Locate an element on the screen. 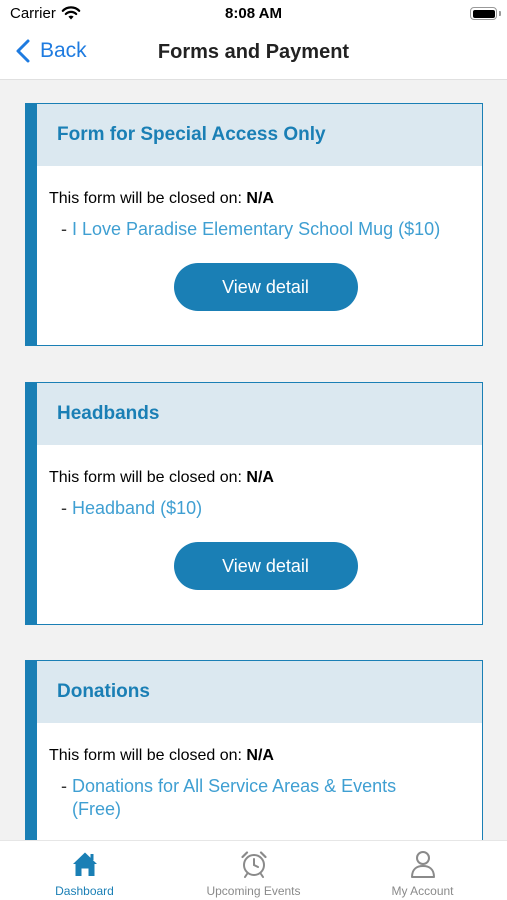  form-item: - Headband ($10) is located at coordinates (265, 508).